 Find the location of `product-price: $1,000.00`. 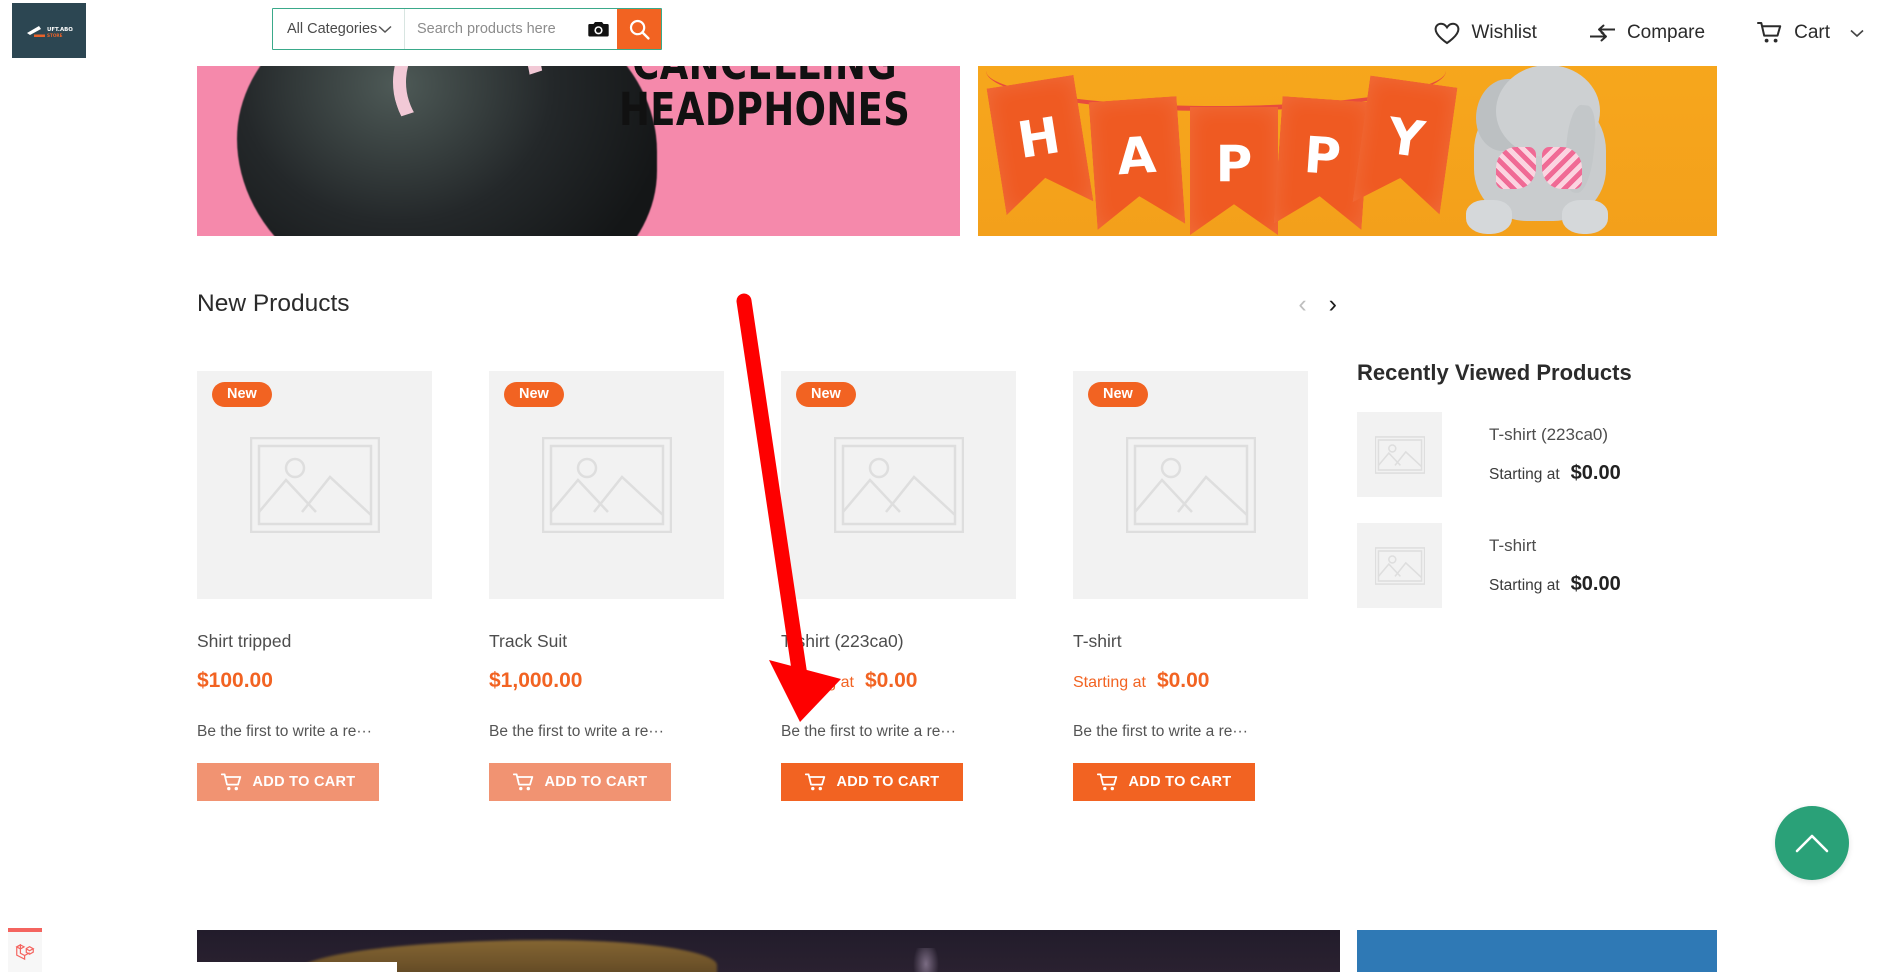

product-price: $1,000.00 is located at coordinates (536, 680).